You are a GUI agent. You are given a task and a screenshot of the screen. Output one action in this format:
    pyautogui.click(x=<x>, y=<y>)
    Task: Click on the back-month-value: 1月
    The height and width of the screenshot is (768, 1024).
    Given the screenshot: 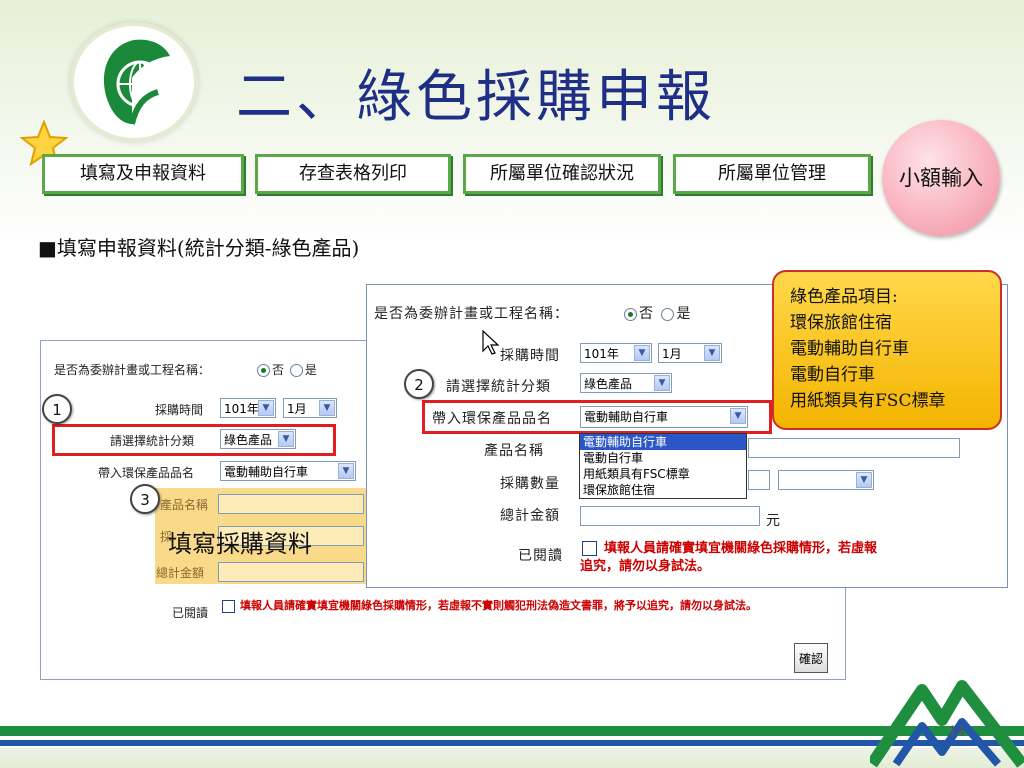 What is the action you would take?
    pyautogui.click(x=297, y=409)
    